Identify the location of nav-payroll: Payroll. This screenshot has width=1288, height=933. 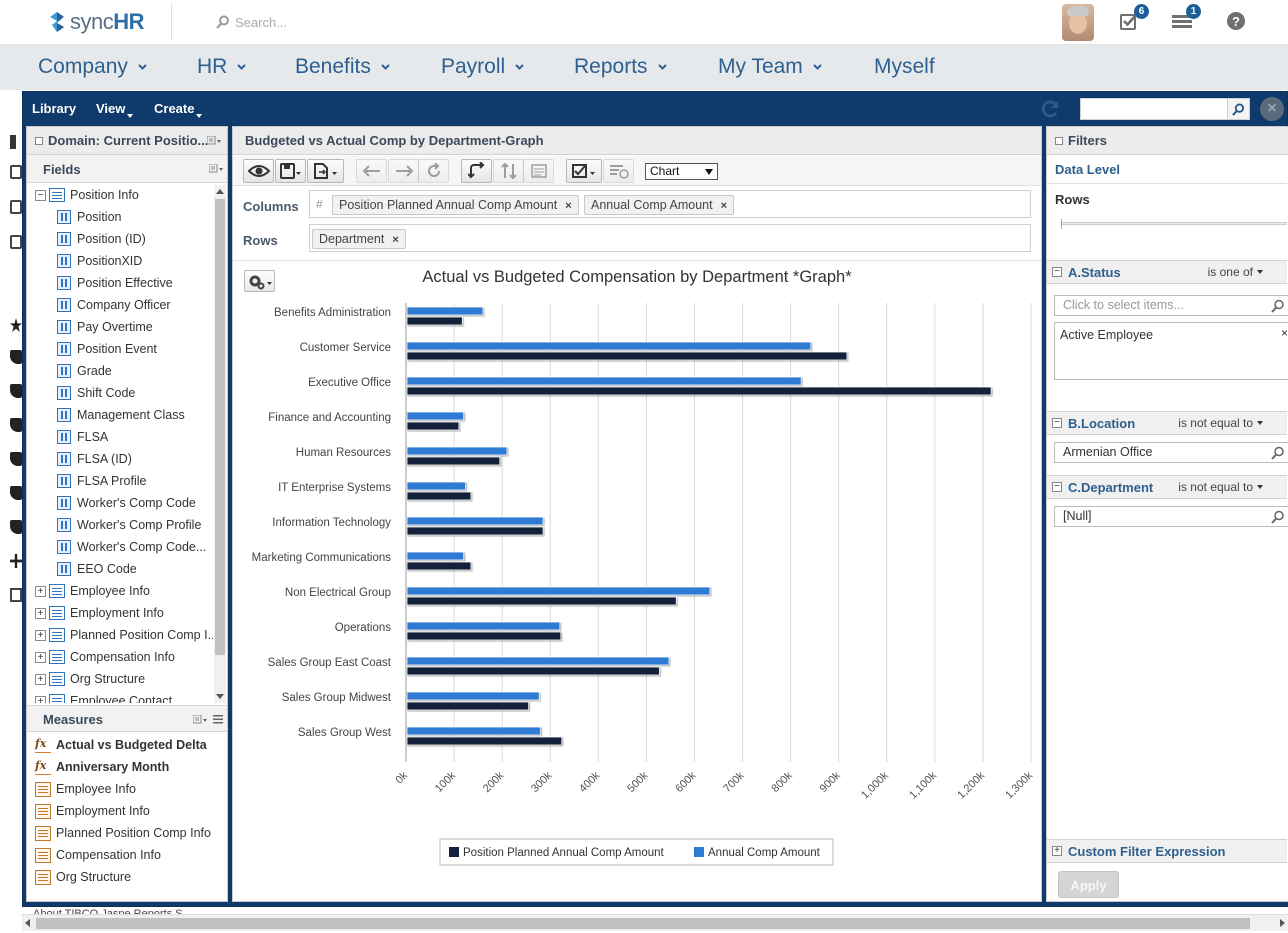
(482, 67).